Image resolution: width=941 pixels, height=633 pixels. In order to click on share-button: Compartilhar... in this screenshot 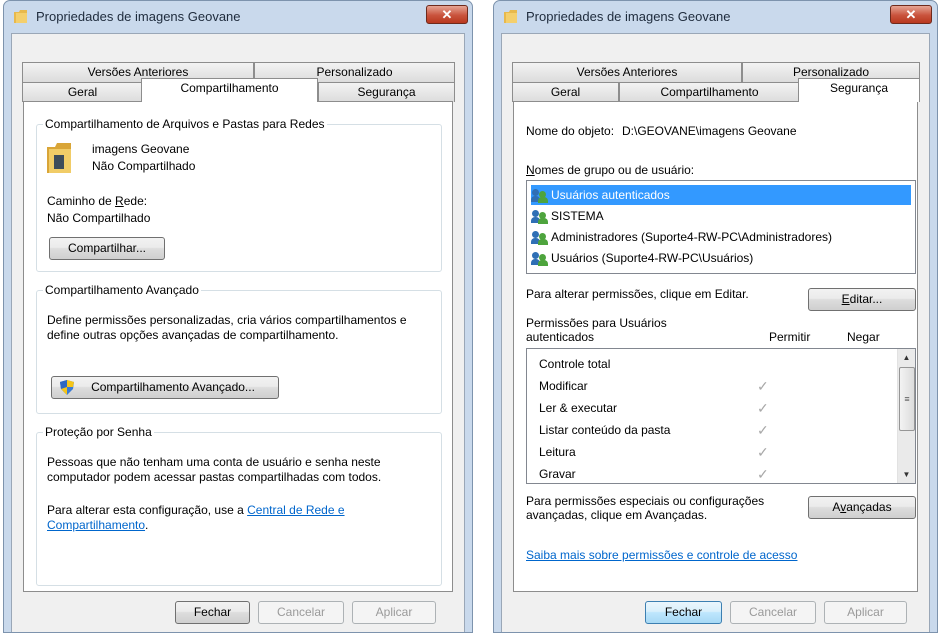, I will do `click(107, 248)`.